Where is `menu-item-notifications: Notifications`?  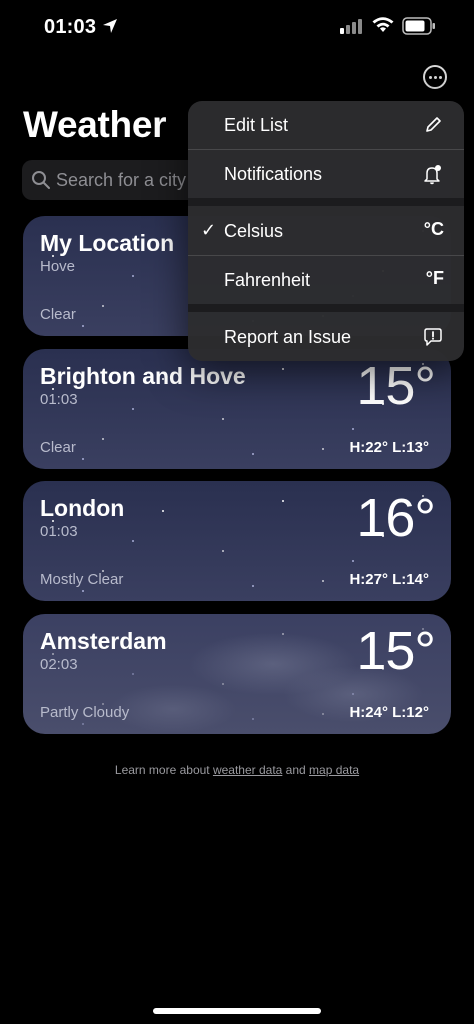 menu-item-notifications: Notifications is located at coordinates (326, 174).